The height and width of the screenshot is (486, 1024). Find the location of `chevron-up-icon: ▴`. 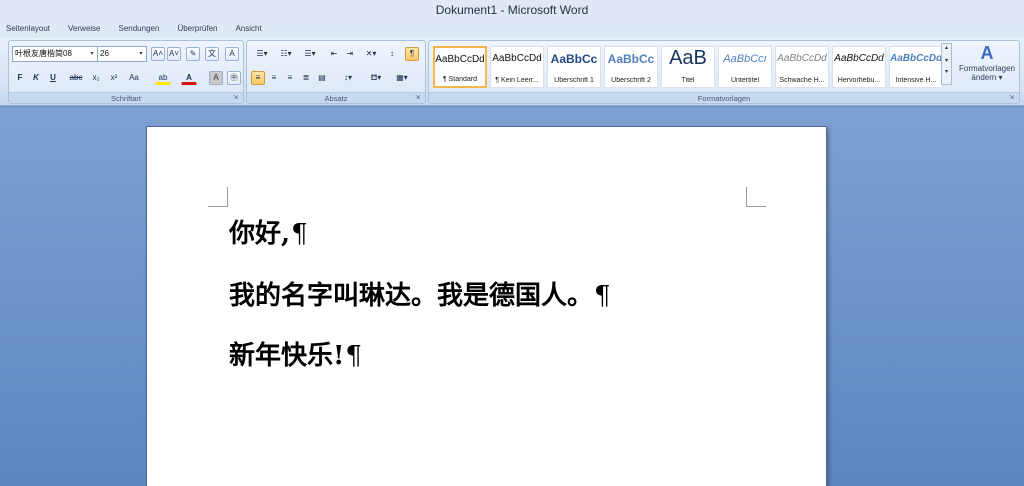

chevron-up-icon: ▴ is located at coordinates (946, 47).